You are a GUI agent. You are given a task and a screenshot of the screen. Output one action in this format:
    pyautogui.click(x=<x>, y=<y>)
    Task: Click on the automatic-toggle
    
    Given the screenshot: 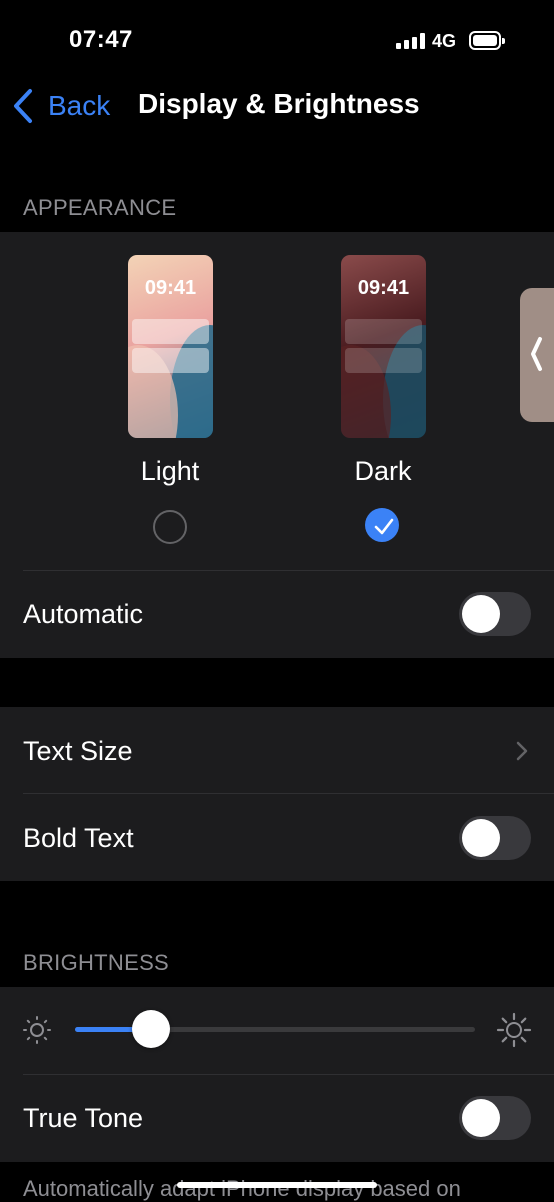 What is the action you would take?
    pyautogui.click(x=495, y=614)
    